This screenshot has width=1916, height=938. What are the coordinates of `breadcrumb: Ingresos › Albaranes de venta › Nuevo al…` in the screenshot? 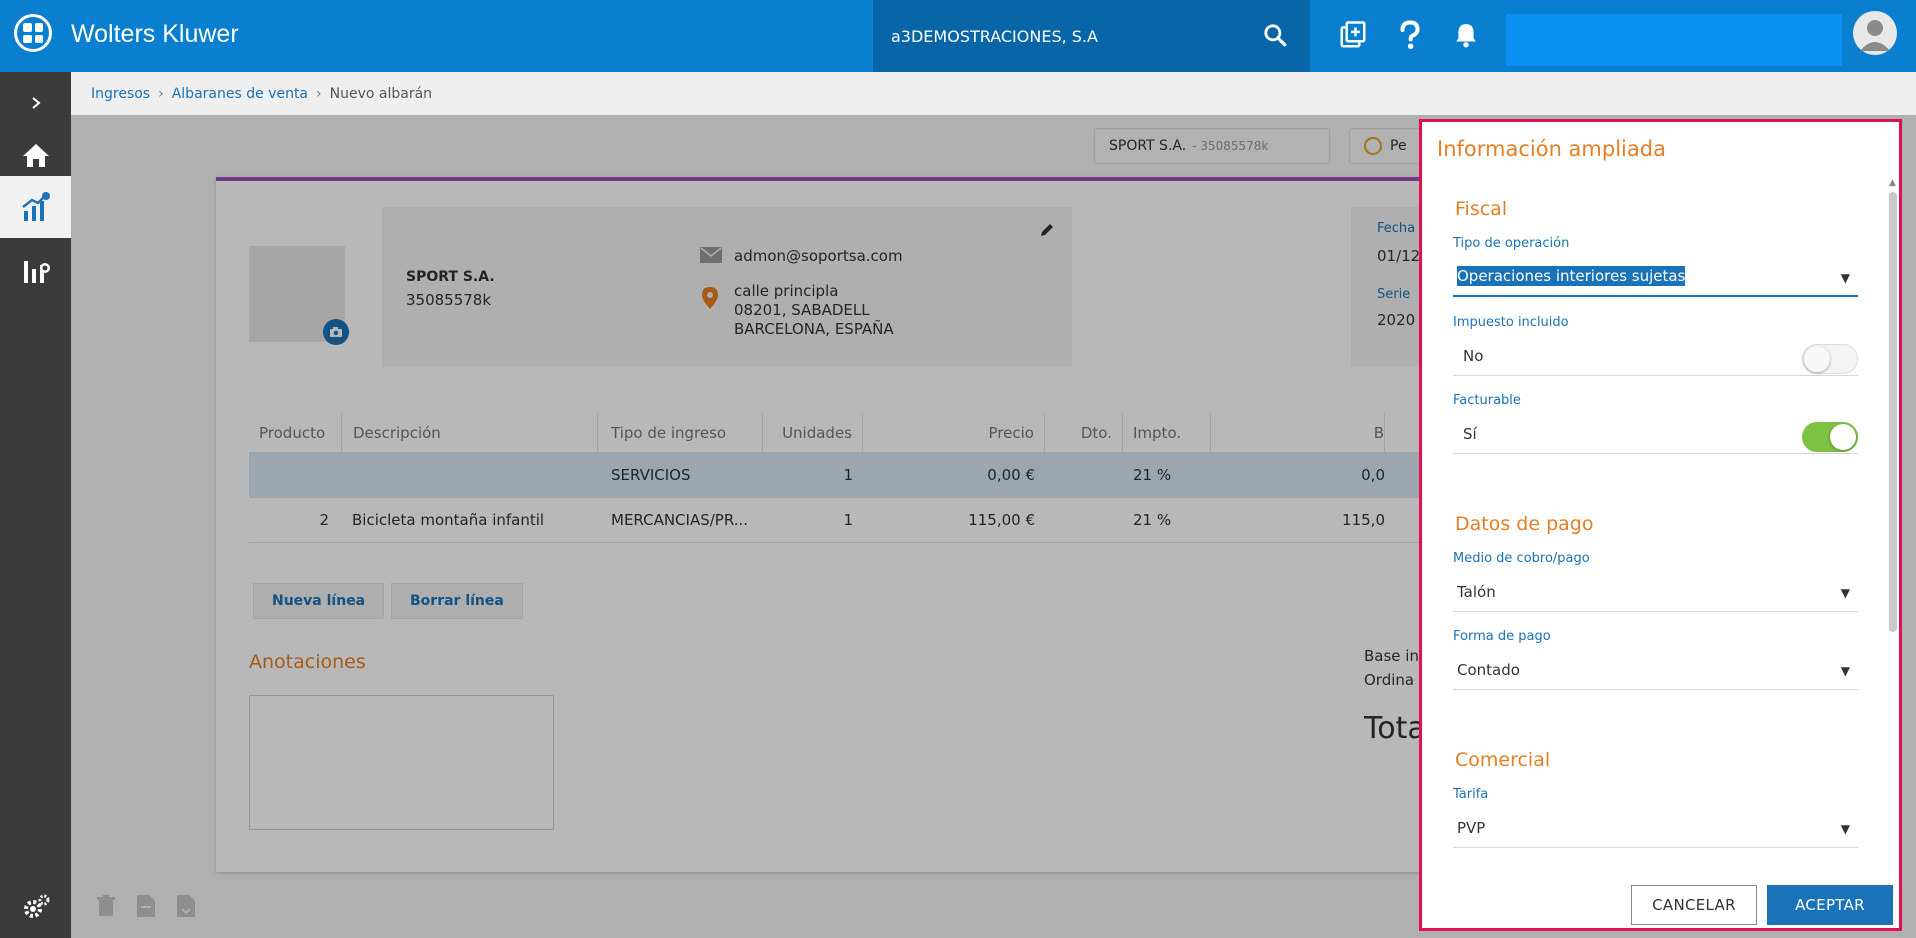 It's located at (993, 93).